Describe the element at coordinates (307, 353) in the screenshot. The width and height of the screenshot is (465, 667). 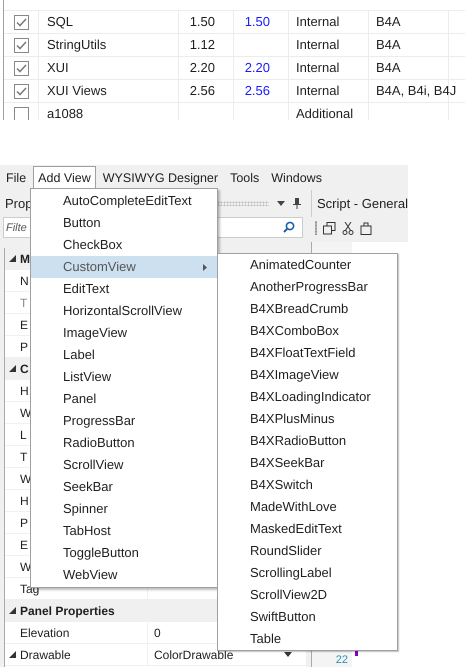
I see `menu-item: B4XFloatTextField` at that location.